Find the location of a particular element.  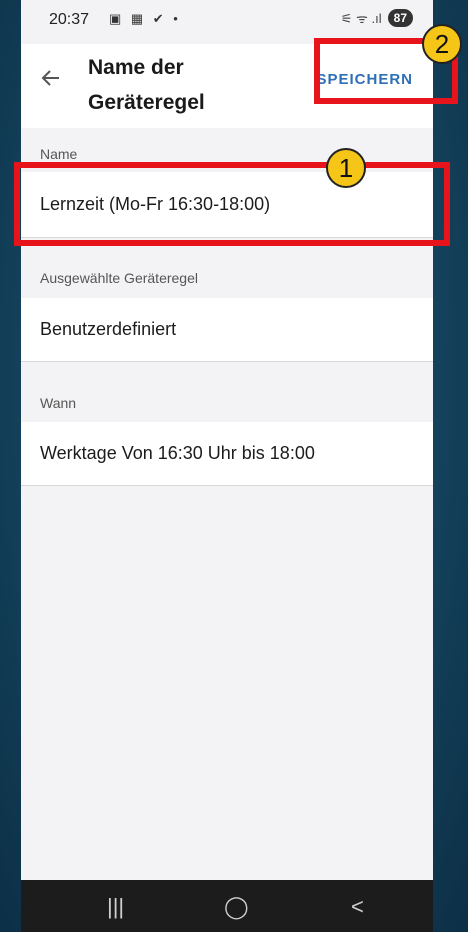

page-title-line2: Geräteregel is located at coordinates (146, 102).